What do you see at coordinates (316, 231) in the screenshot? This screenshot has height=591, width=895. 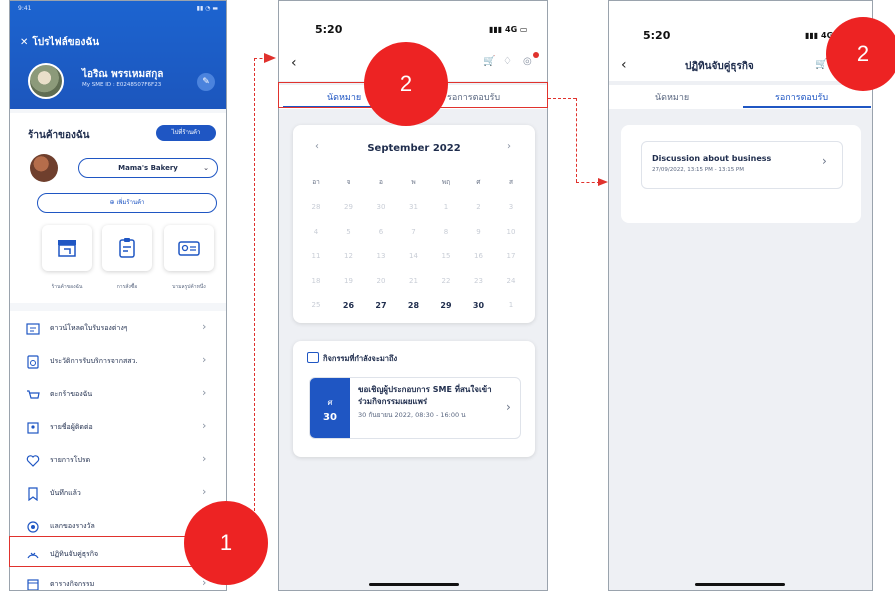 I see `calendar-day: 4` at bounding box center [316, 231].